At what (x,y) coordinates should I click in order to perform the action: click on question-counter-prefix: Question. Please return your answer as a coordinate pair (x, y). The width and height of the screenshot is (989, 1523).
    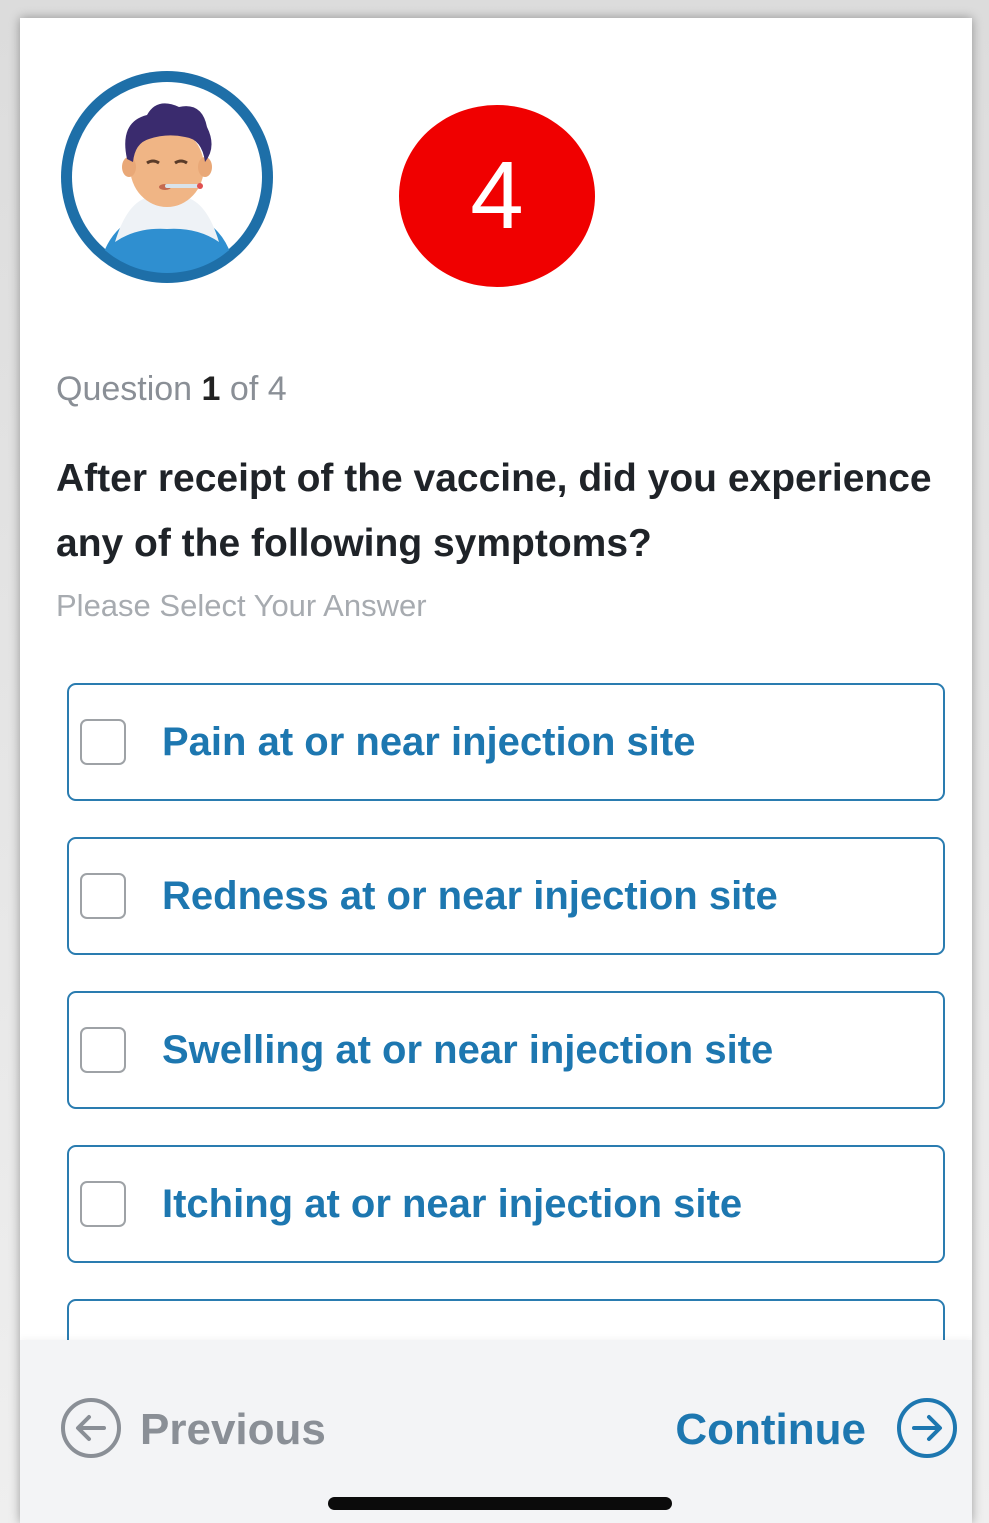
    Looking at the image, I should click on (124, 389).